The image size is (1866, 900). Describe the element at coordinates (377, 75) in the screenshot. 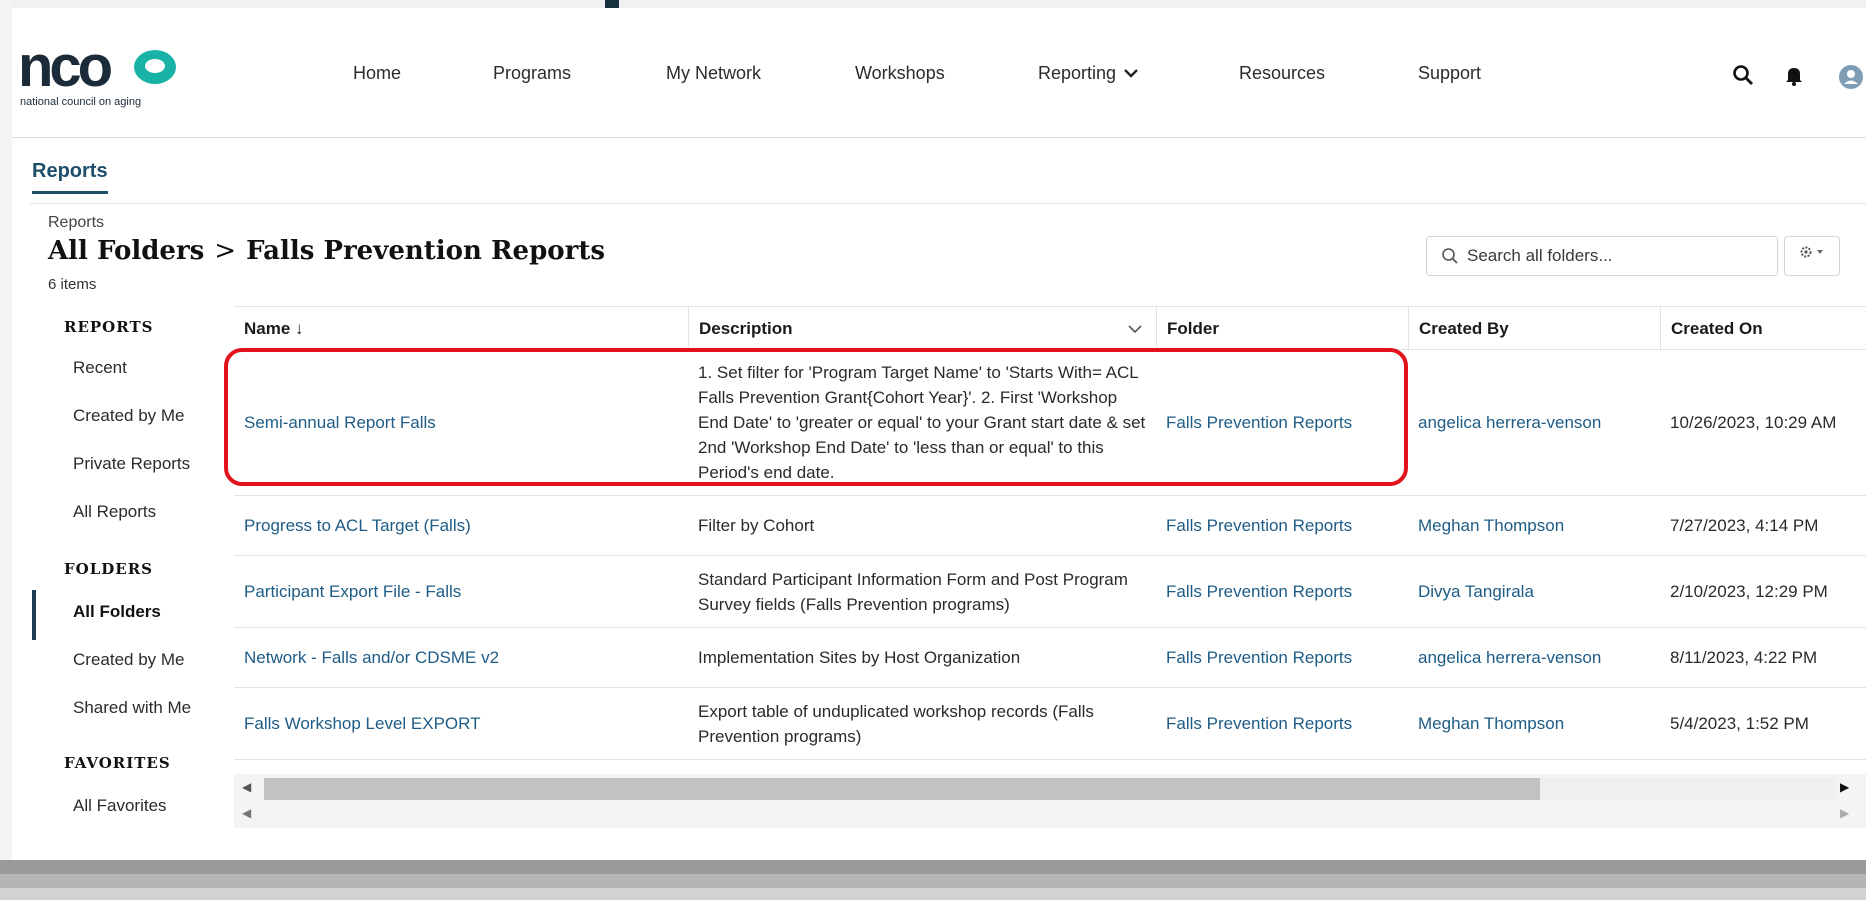

I see `nav-home: Home` at that location.